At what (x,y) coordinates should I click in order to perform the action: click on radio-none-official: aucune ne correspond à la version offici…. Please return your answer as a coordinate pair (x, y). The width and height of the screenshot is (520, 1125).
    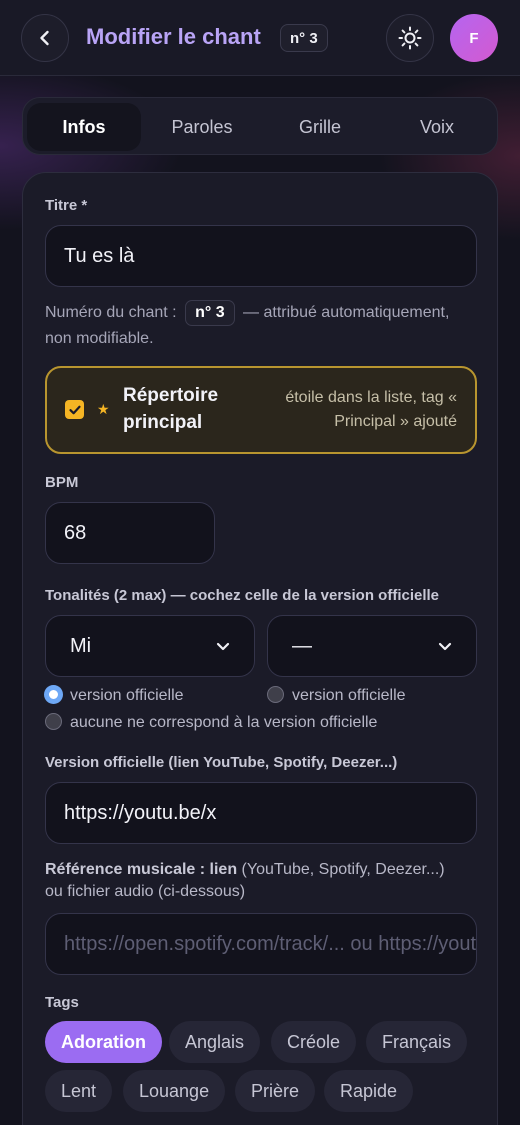
    Looking at the image, I should click on (211, 722).